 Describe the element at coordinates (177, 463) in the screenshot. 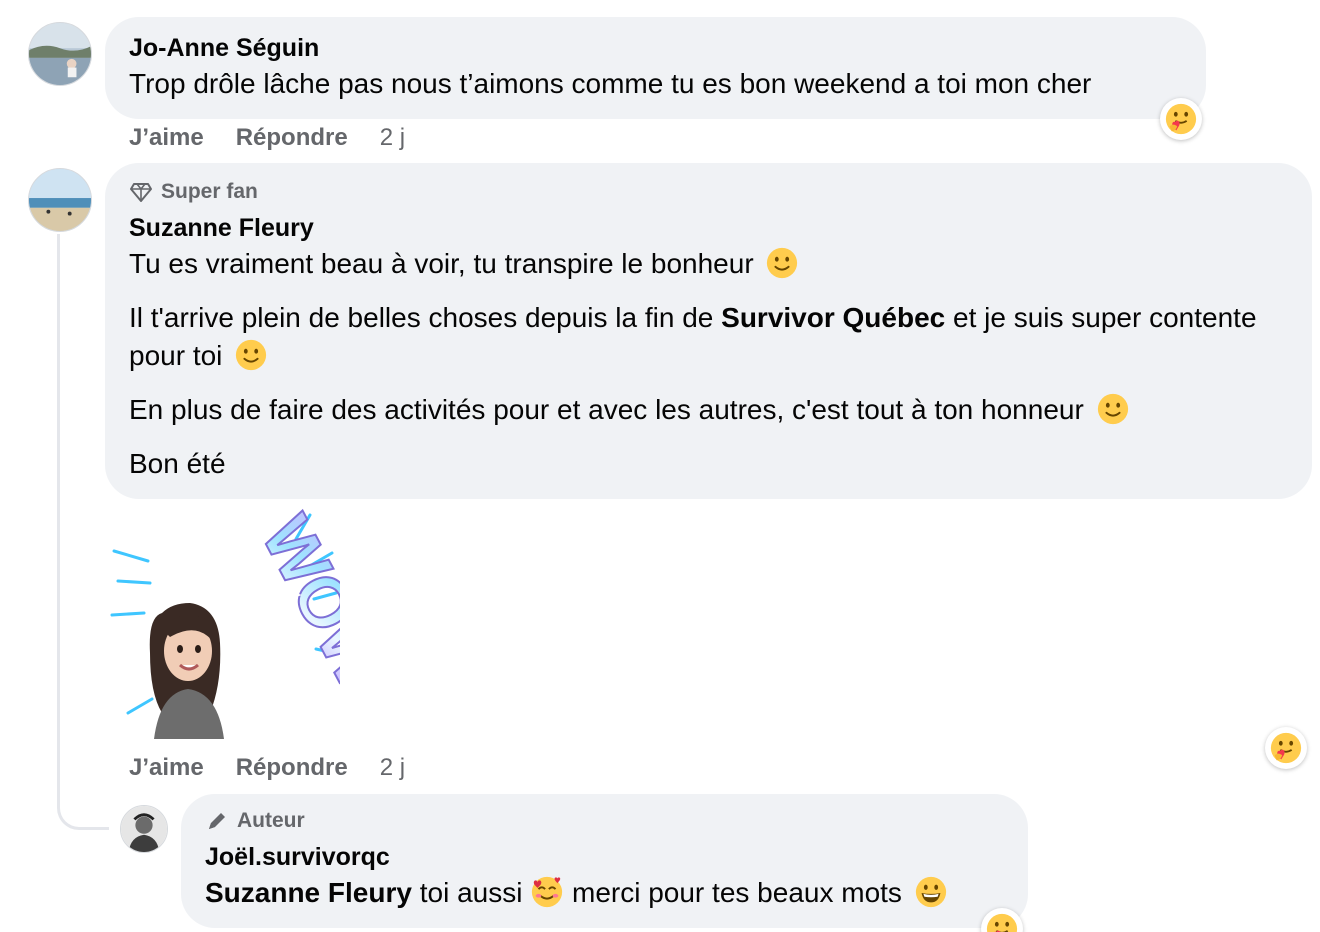

I see `comment-paragraph-4: Bon été` at that location.